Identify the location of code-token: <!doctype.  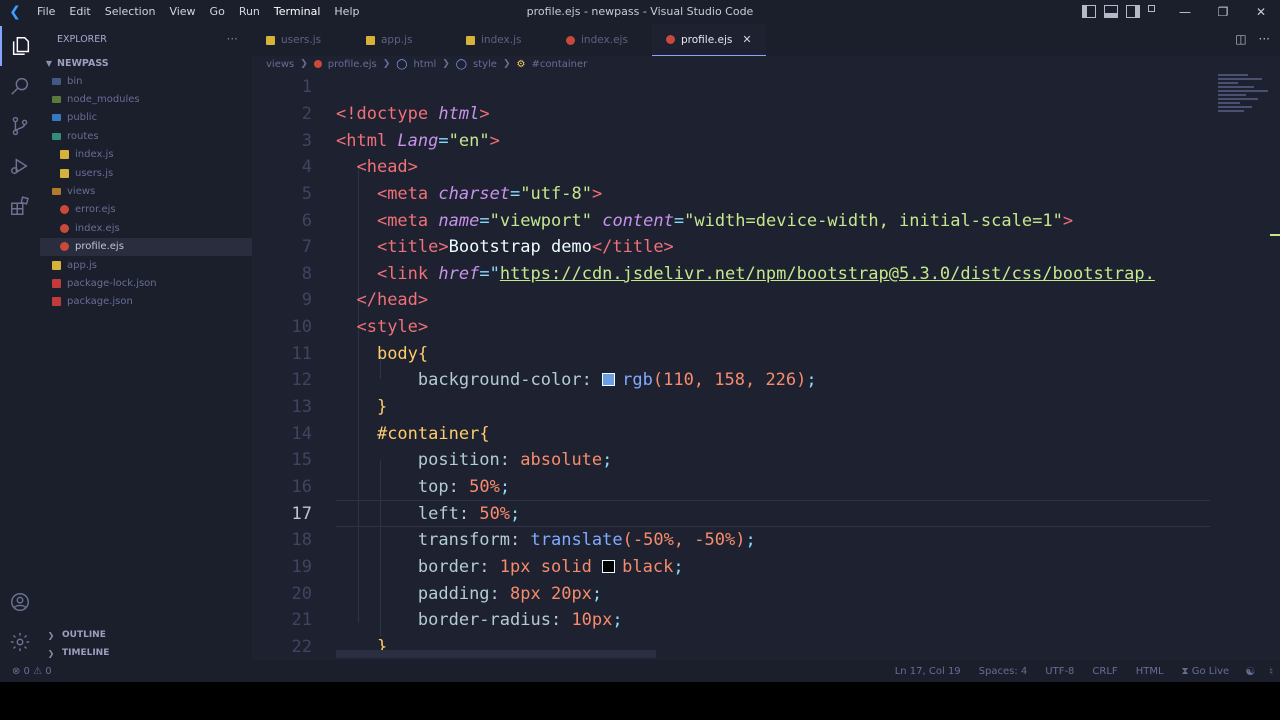
(382, 113).